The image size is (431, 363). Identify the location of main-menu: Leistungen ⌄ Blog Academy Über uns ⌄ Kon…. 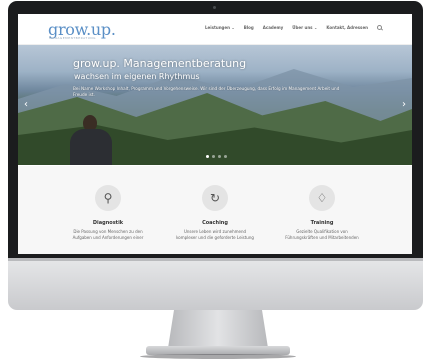
(293, 27).